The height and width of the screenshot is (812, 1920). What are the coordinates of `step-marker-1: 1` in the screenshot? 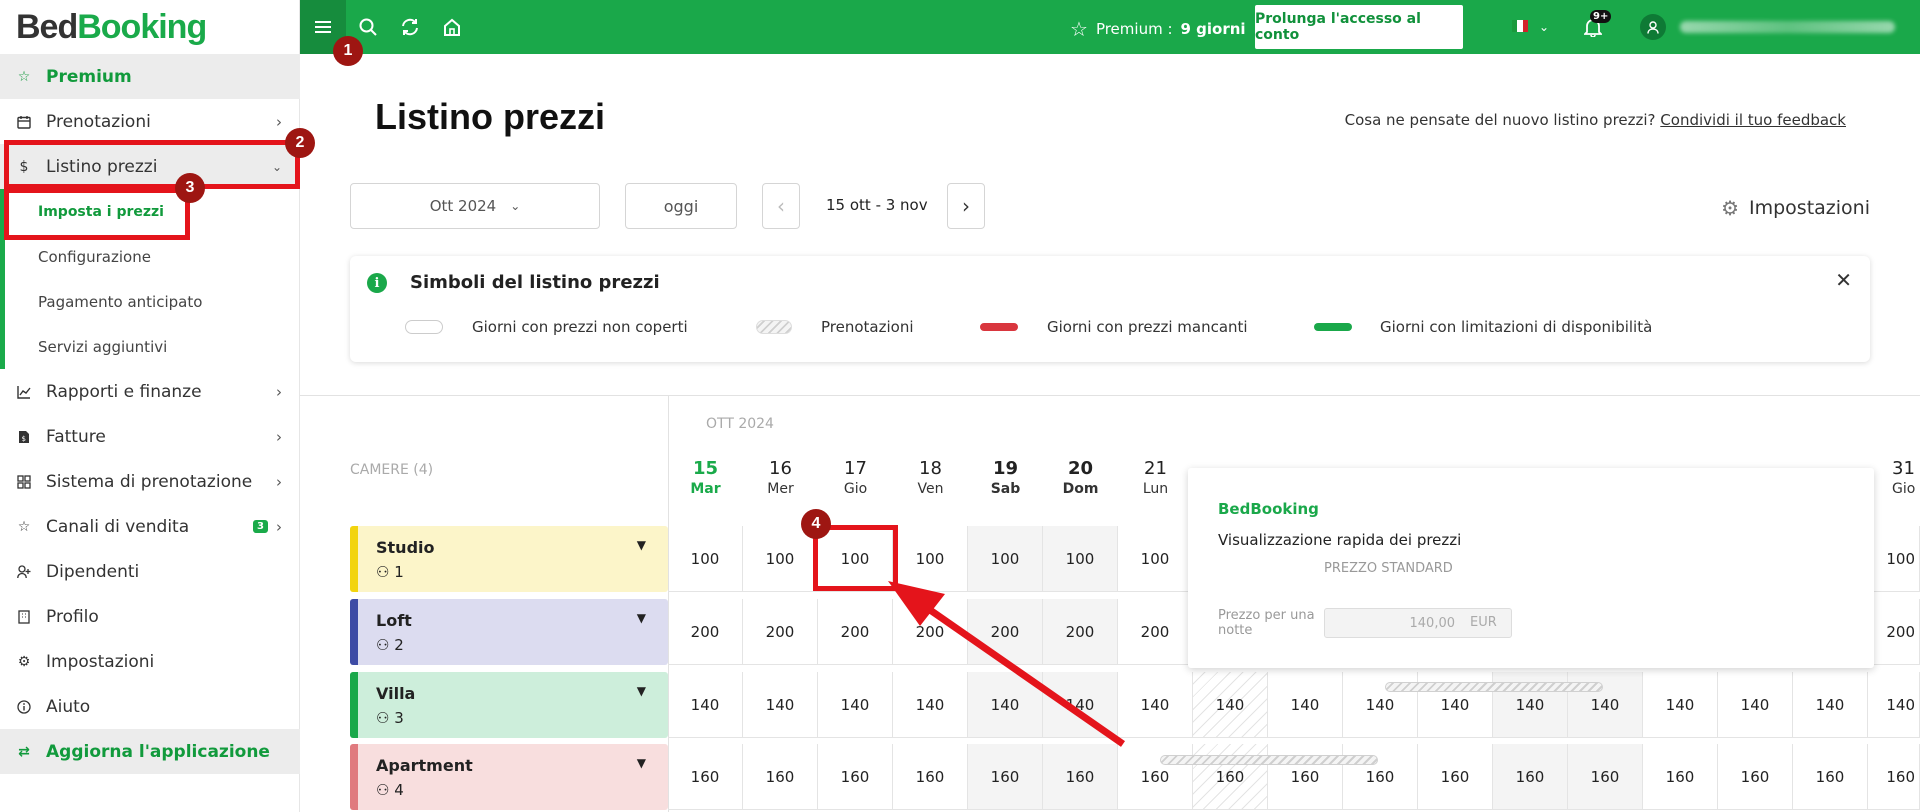 It's located at (348, 51).